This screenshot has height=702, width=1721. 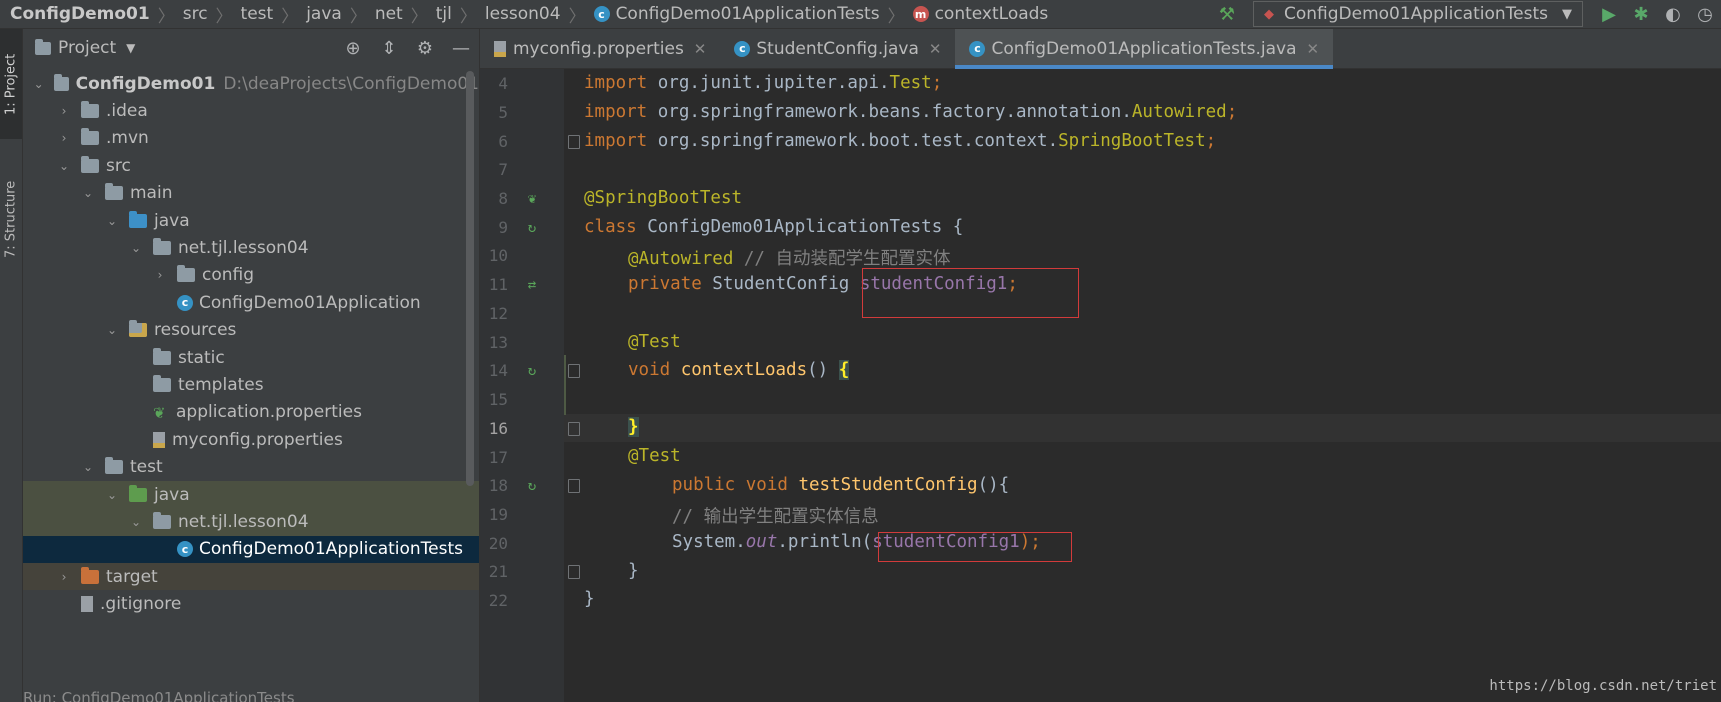 I want to click on tree-item-gitignore: .gitignore, so click(x=251, y=603).